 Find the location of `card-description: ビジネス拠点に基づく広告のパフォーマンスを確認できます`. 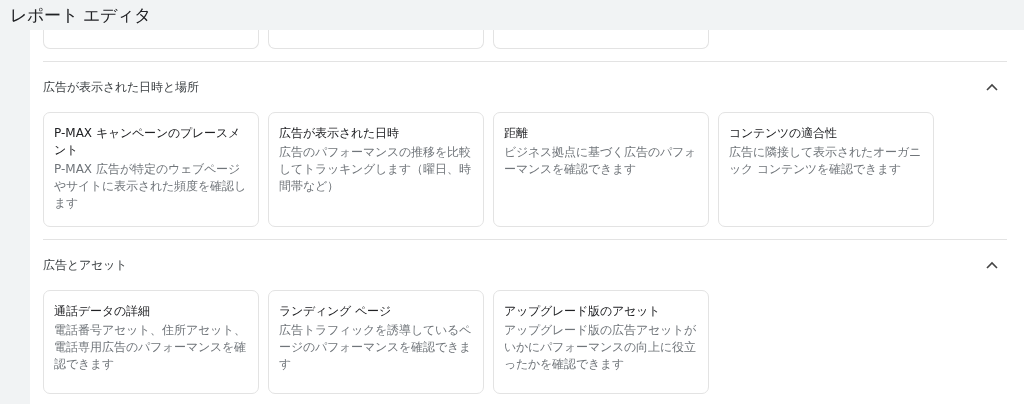

card-description: ビジネス拠点に基づく広告のパフォーマンスを確認できます is located at coordinates (600, 161).